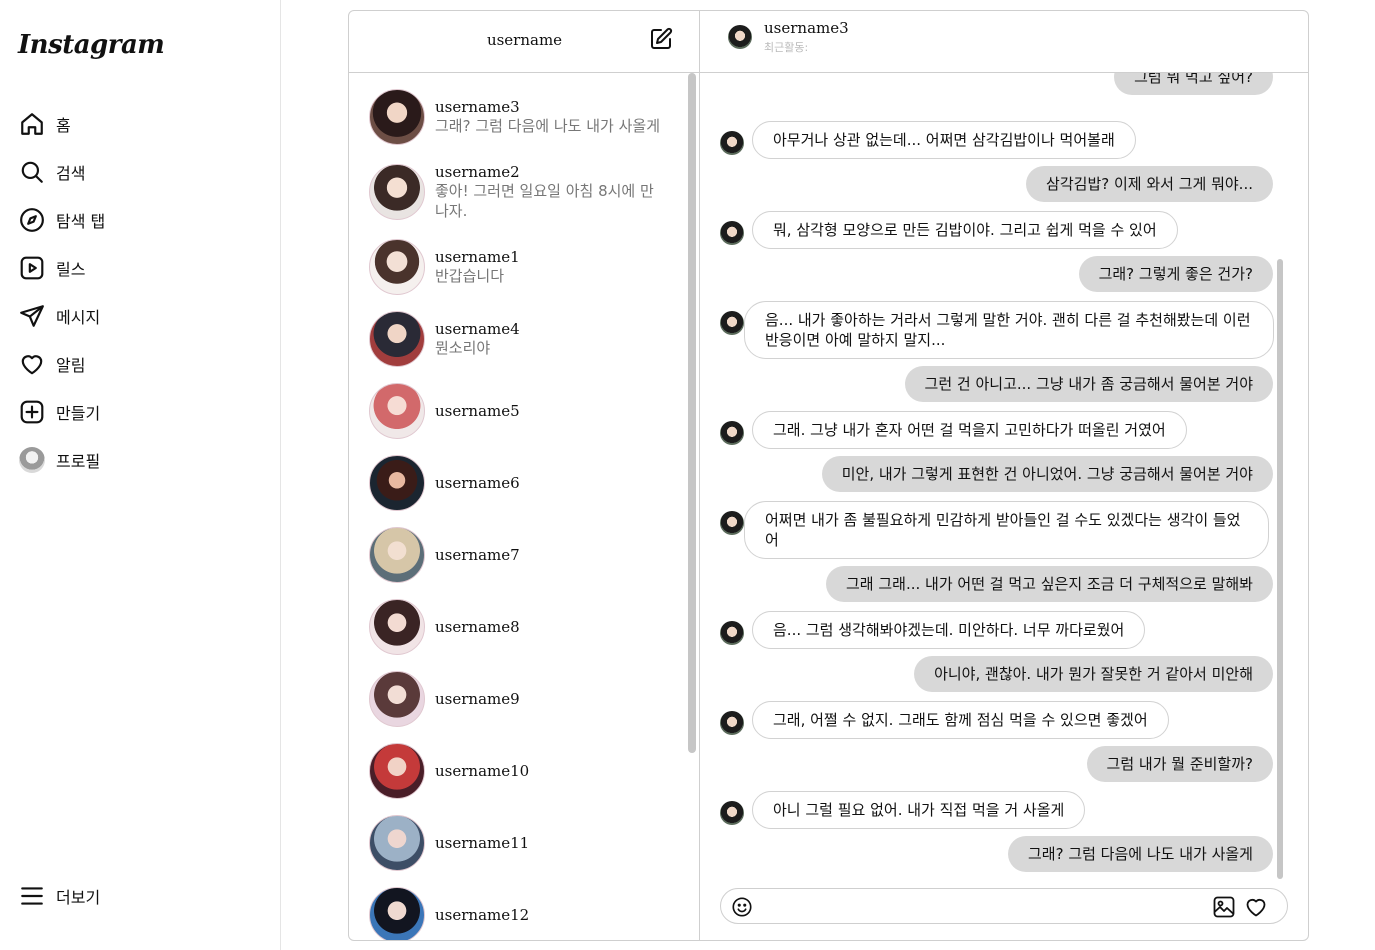 This screenshot has height=950, width=1375. Describe the element at coordinates (944, 140) in the screenshot. I see `received-message: 아무거나 상관 없는데... 어쩌면 삼각김밥이나 먹어볼래` at that location.